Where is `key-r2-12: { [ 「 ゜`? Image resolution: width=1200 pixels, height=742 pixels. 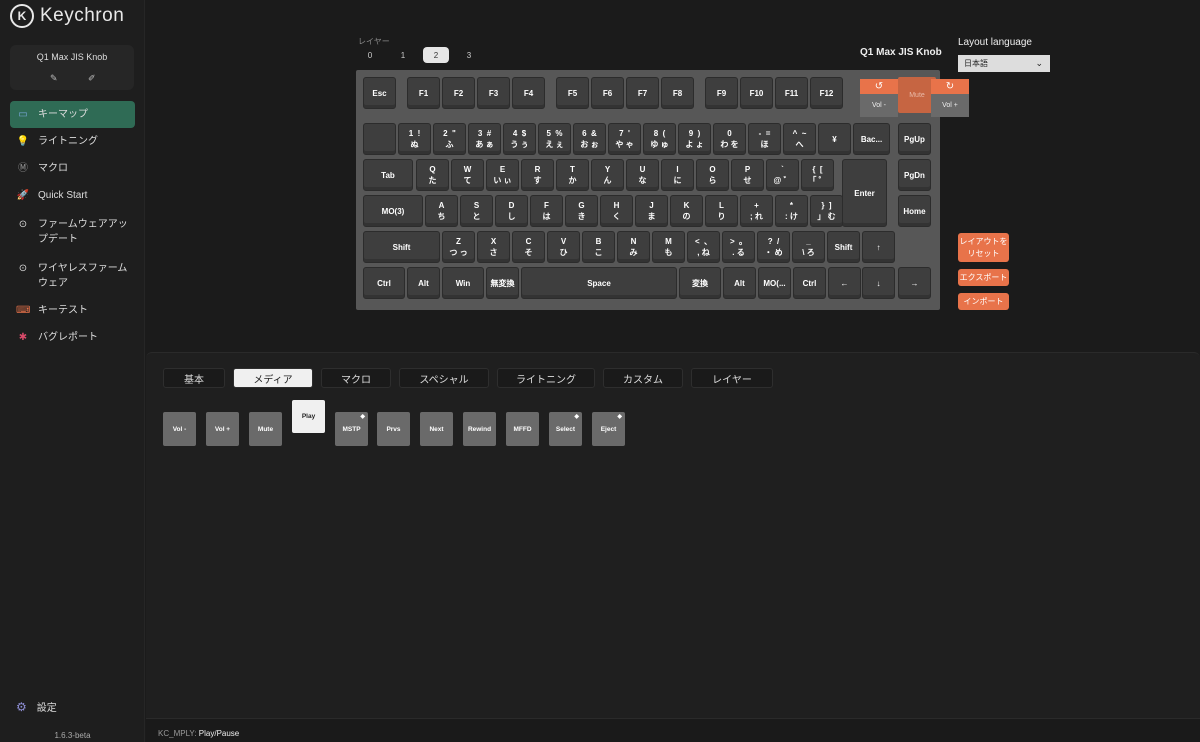
key-r2-12: { [ 「 ゜ is located at coordinates (817, 175).